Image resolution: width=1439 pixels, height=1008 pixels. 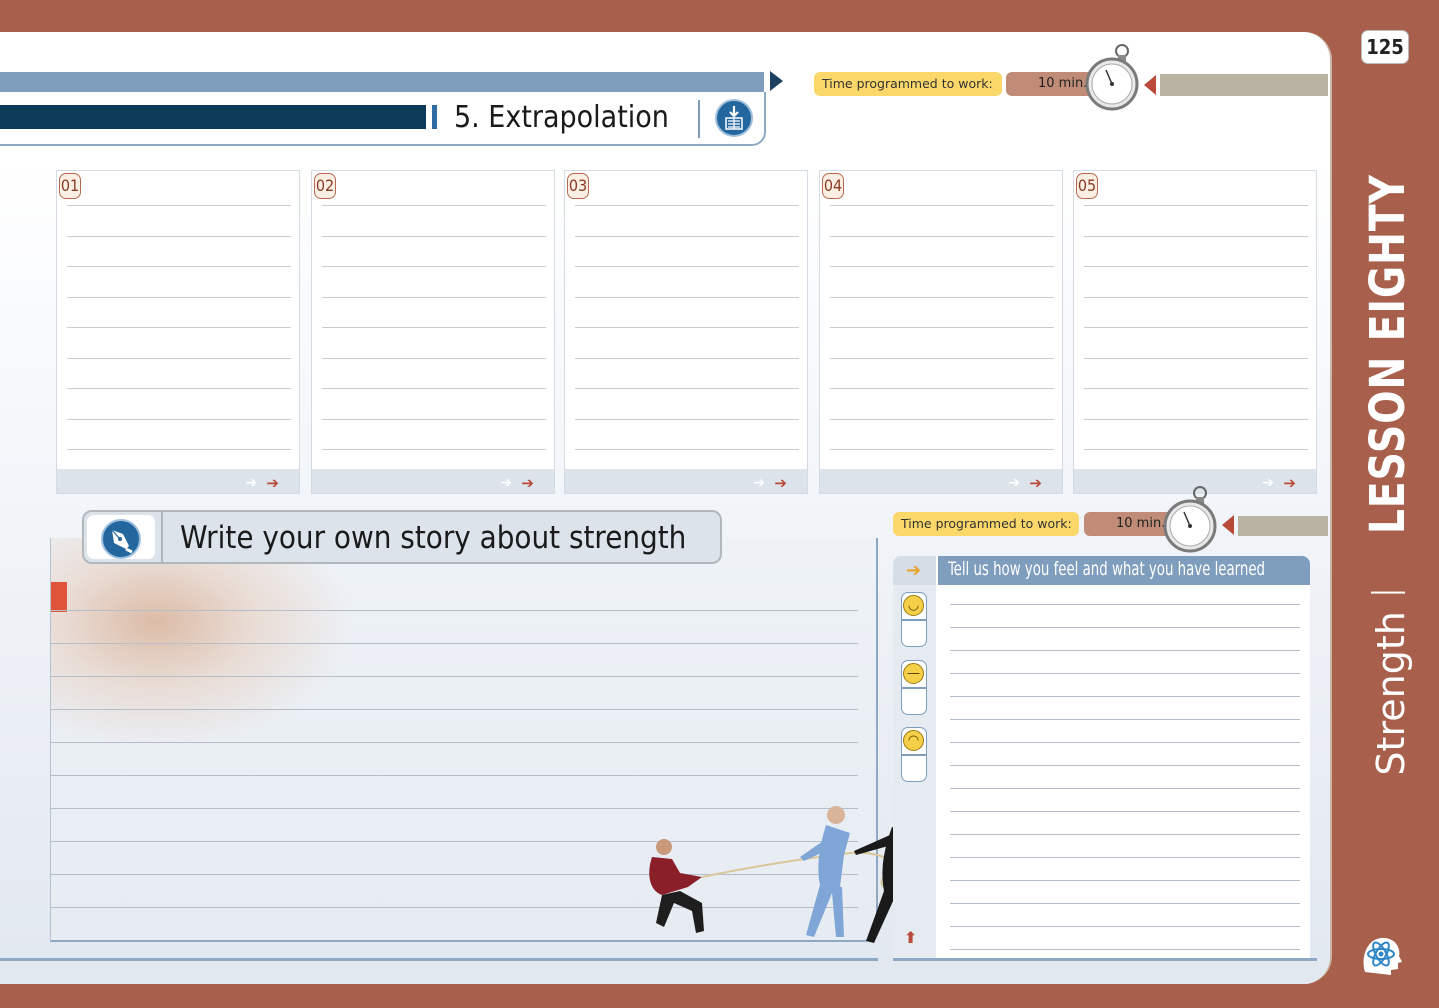 I want to click on neutral-face-icon: —, so click(x=913, y=673).